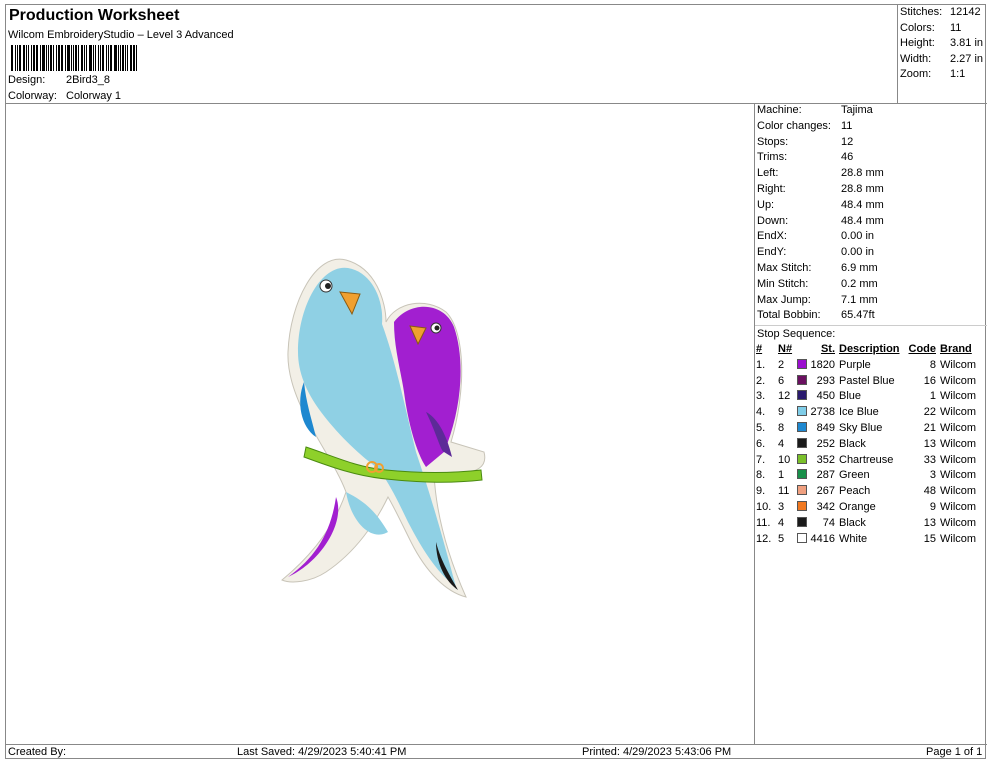  I want to click on machine-info-value: 12, so click(847, 141).